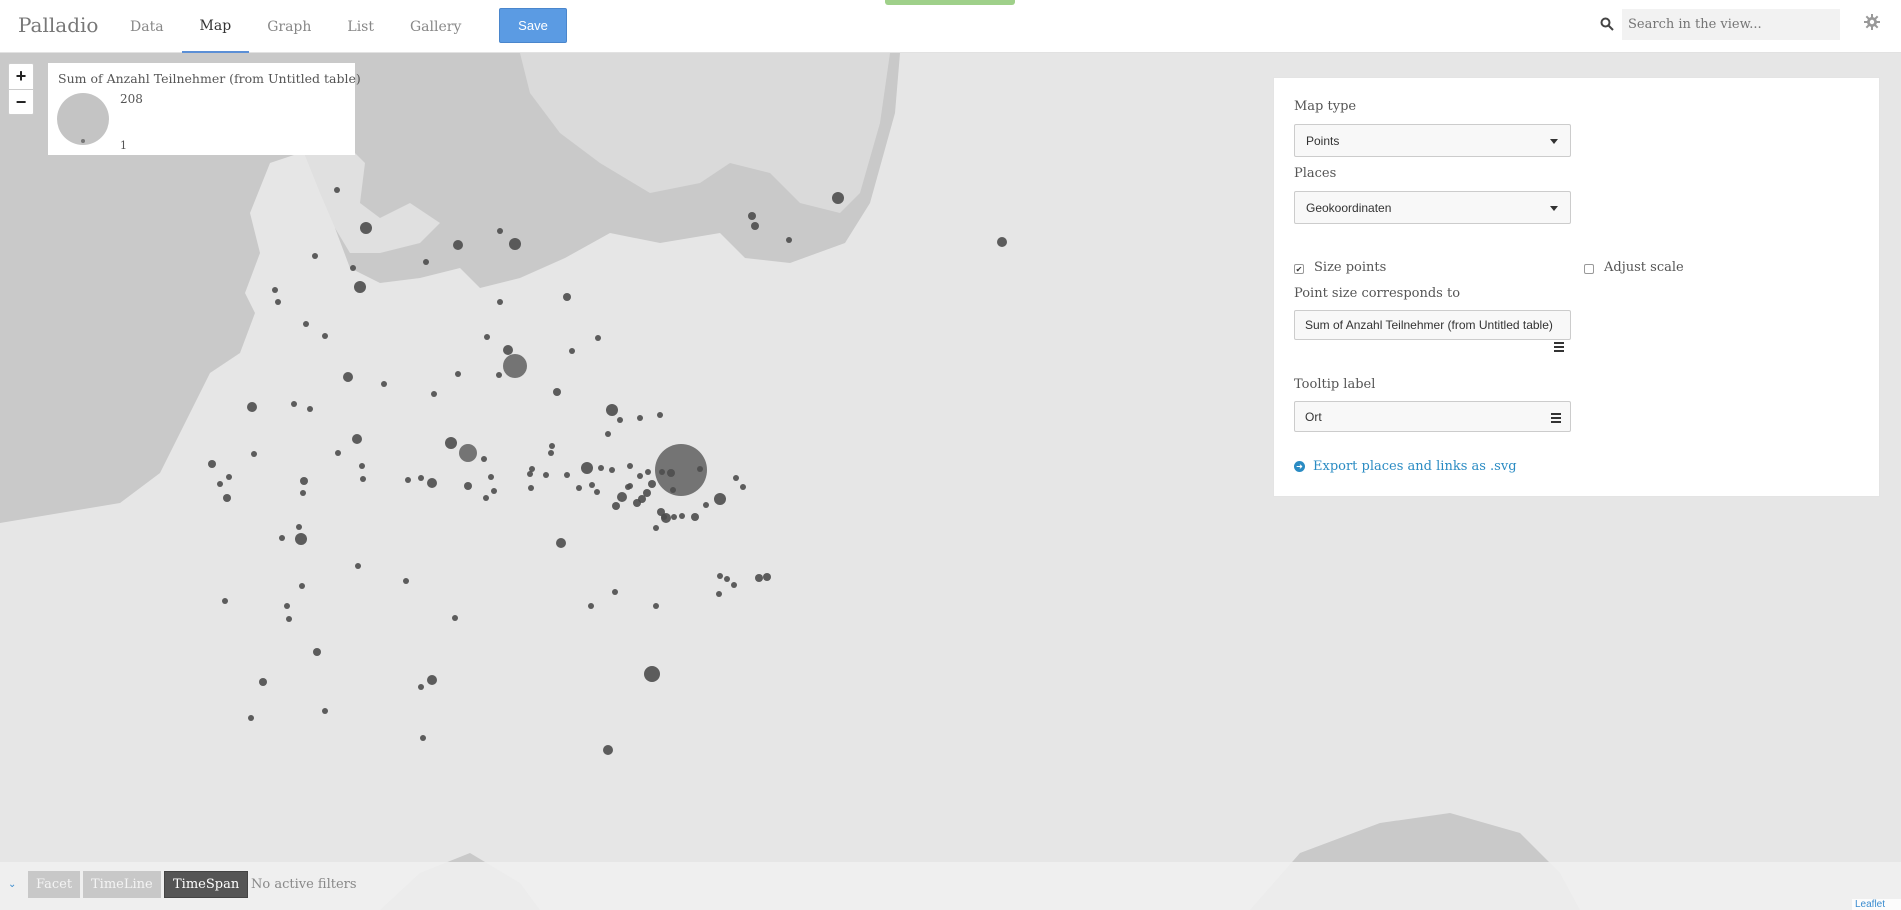 The width and height of the screenshot is (1901, 910). Describe the element at coordinates (1872, 22) in the screenshot. I see `gear-icon` at that location.